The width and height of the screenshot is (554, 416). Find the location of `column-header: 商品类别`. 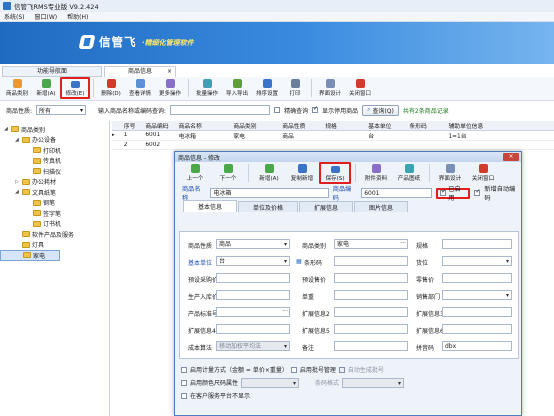

column-header: 商品类别 is located at coordinates (255, 125).